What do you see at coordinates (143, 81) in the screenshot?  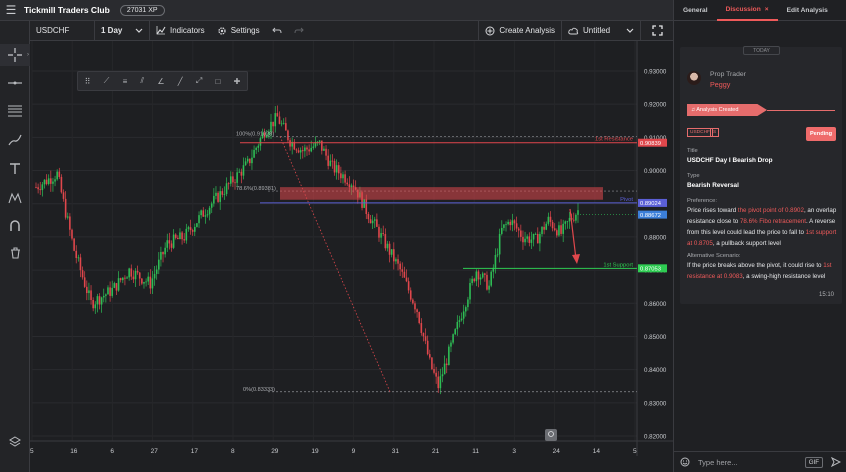 I see `channel-icon: ⫽` at bounding box center [143, 81].